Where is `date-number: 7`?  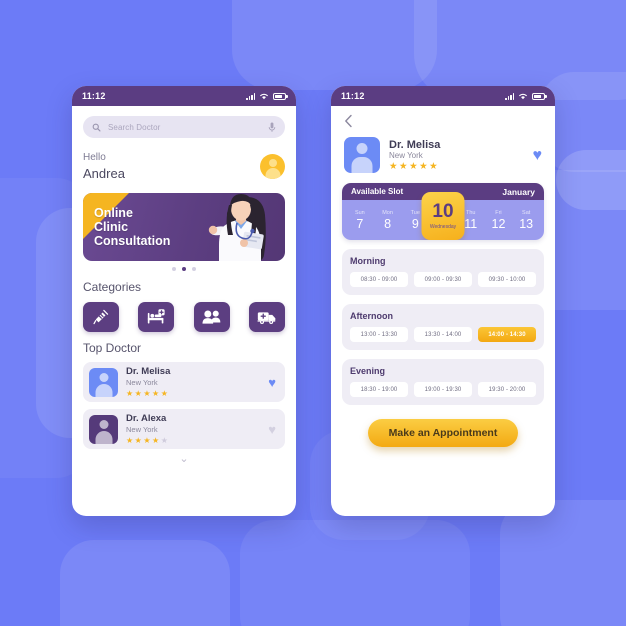 date-number: 7 is located at coordinates (360, 223).